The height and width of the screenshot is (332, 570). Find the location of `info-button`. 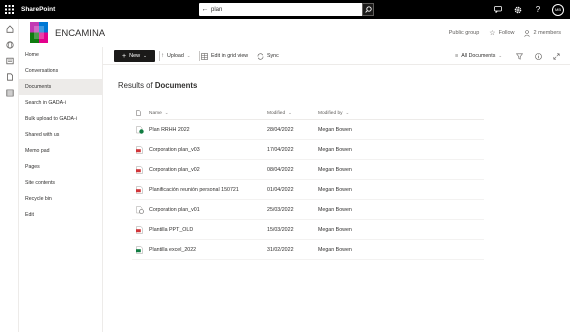

info-button is located at coordinates (538, 56).